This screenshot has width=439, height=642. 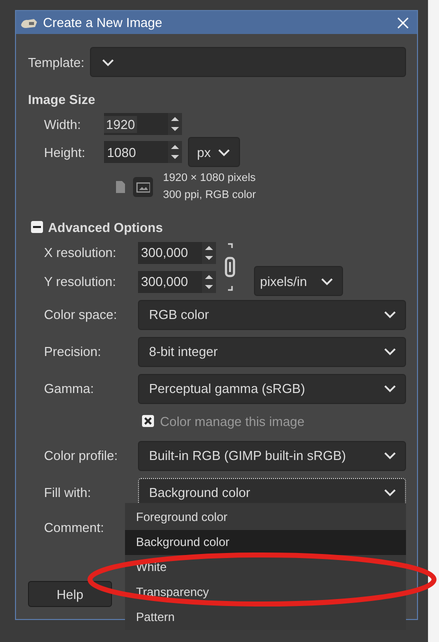 What do you see at coordinates (80, 252) in the screenshot?
I see `field-label: X resolution:` at bounding box center [80, 252].